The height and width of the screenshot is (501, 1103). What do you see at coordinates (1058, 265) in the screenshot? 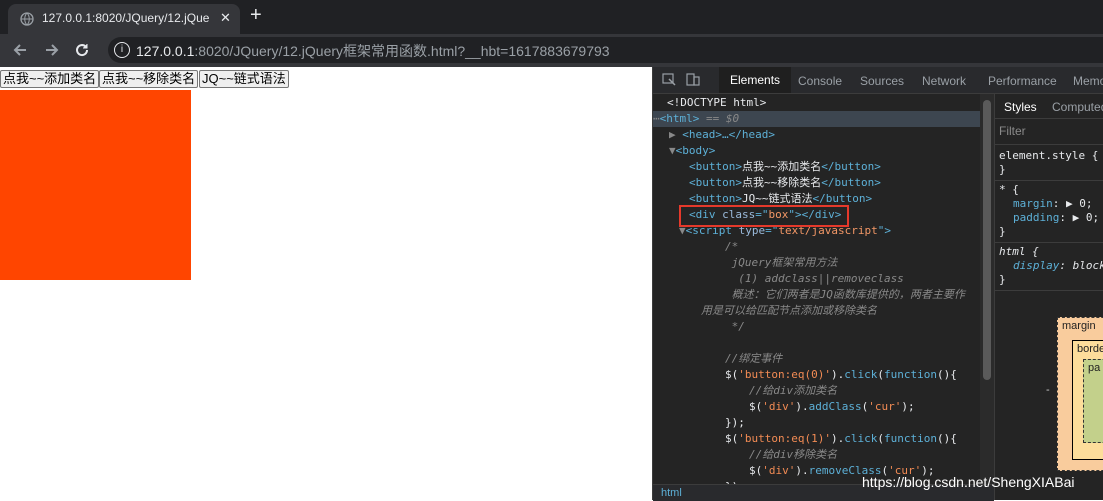
I see `display-property: display: block` at bounding box center [1058, 265].